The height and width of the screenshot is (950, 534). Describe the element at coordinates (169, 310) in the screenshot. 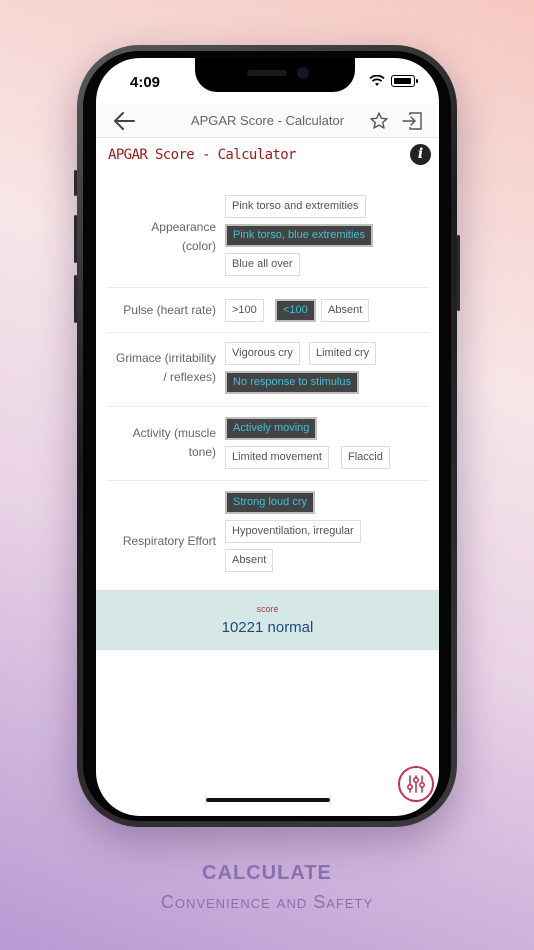

I see `criterion-label-line: Pulse (heart rate)` at that location.